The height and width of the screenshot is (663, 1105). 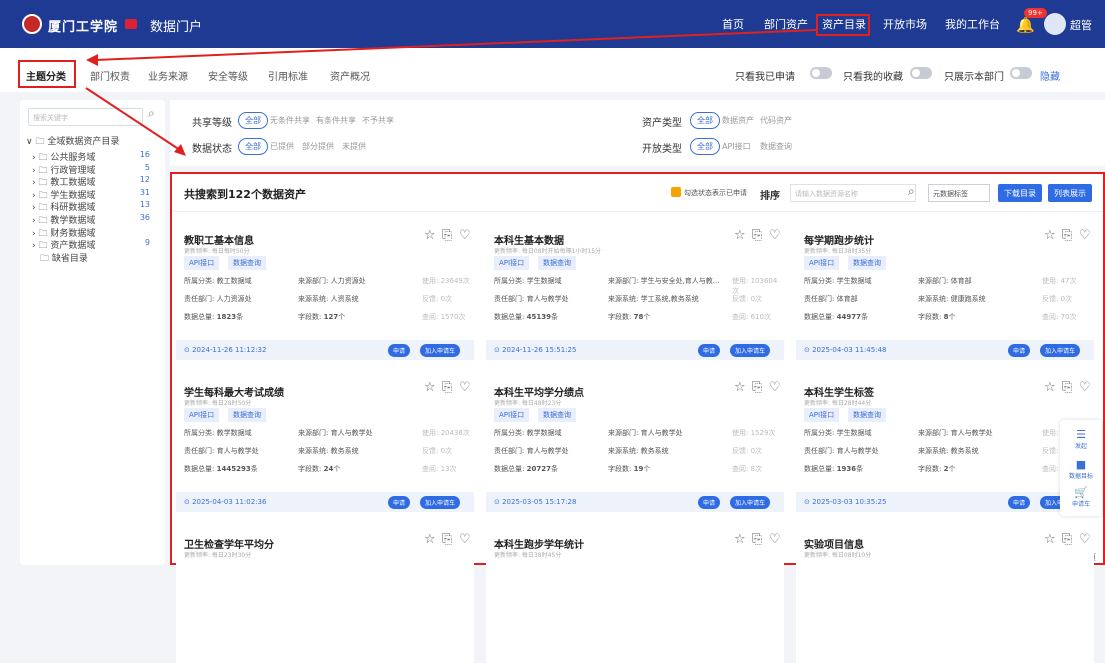 I want to click on open-opt-1: API接口, so click(x=736, y=146).